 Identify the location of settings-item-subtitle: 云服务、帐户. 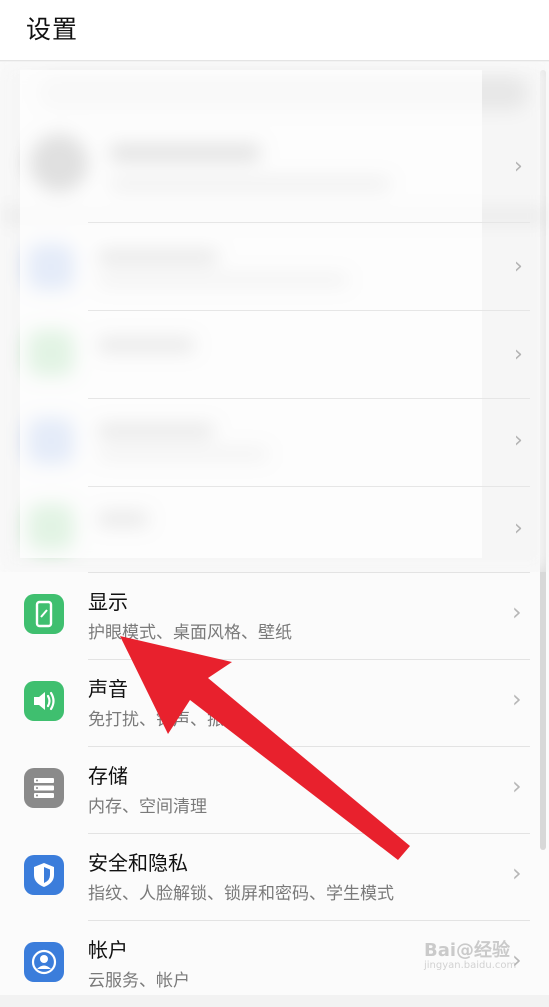
(139, 981).